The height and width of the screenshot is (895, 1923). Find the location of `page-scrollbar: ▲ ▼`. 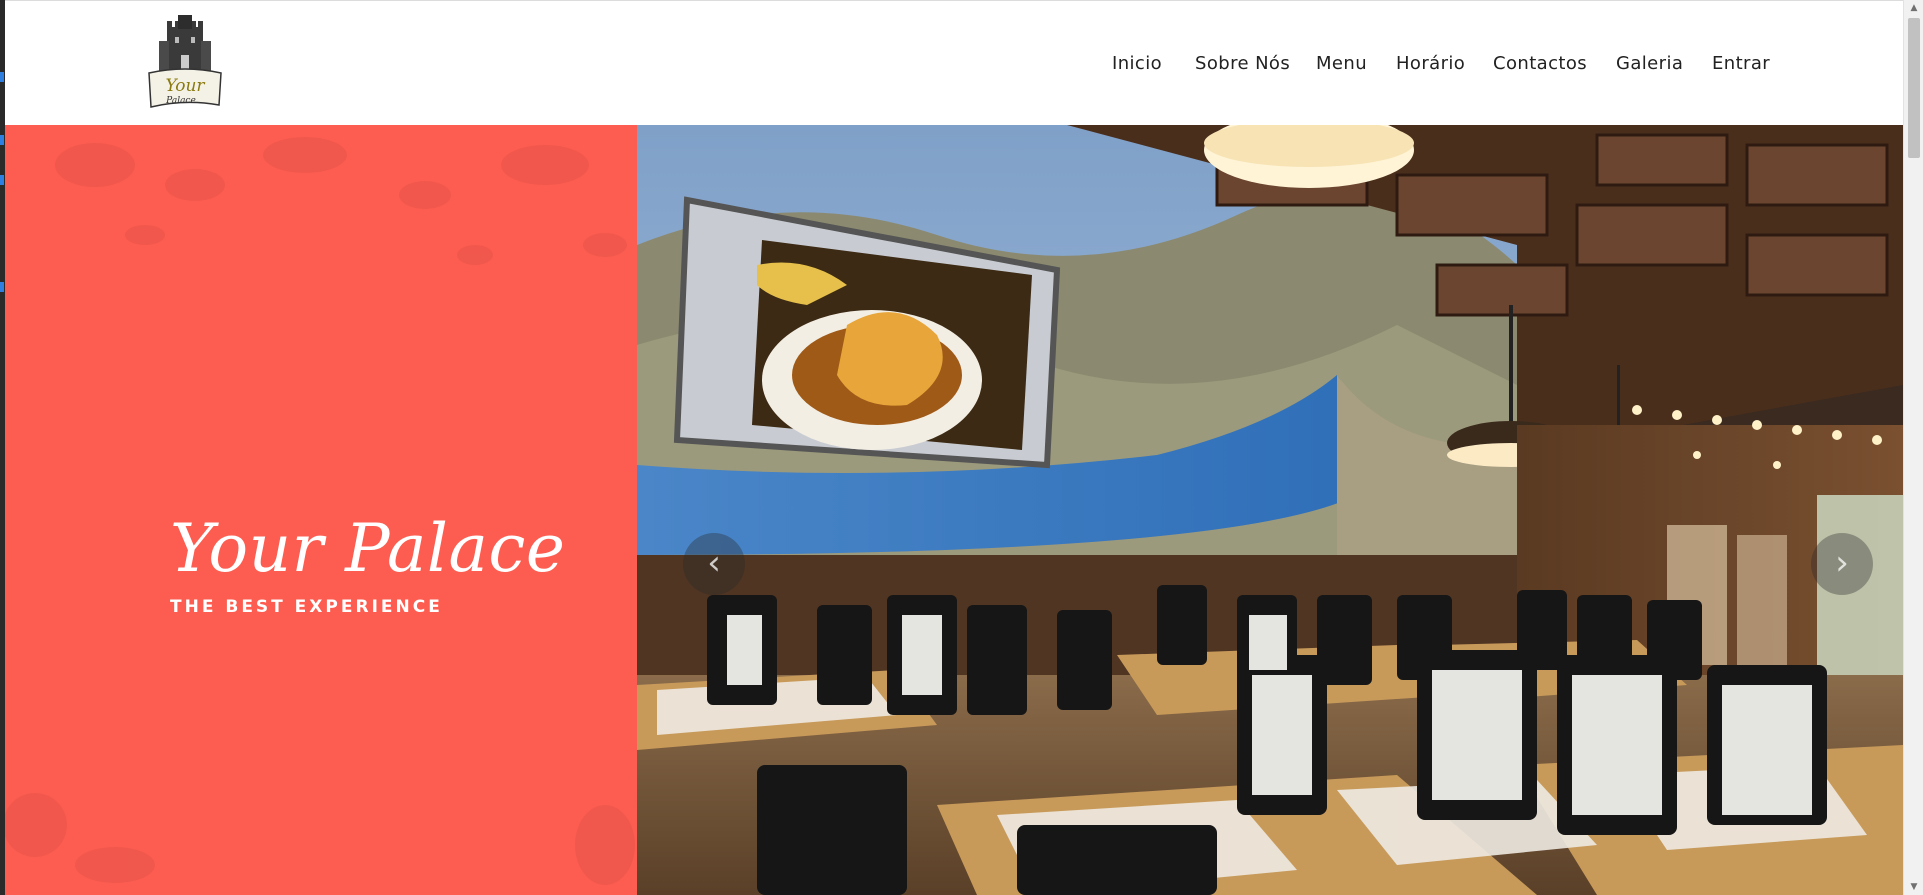

page-scrollbar: ▲ ▼ is located at coordinates (1913, 447).